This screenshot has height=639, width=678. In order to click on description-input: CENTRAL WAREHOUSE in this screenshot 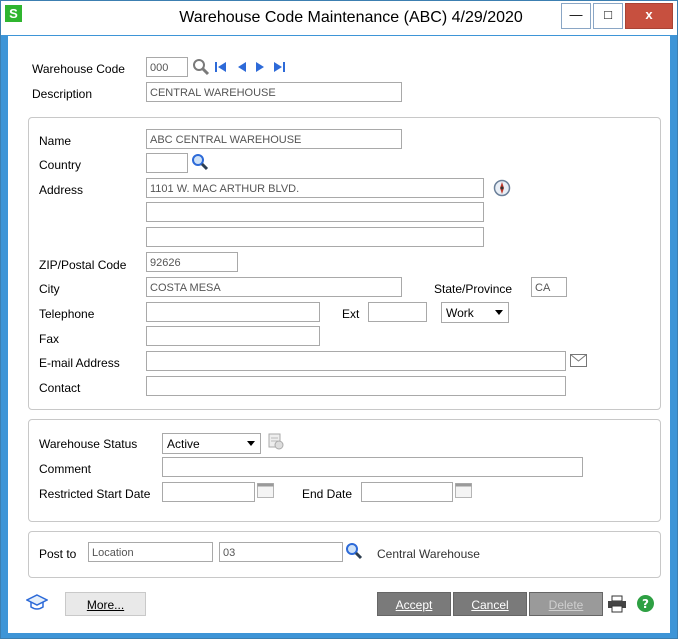, I will do `click(274, 92)`.